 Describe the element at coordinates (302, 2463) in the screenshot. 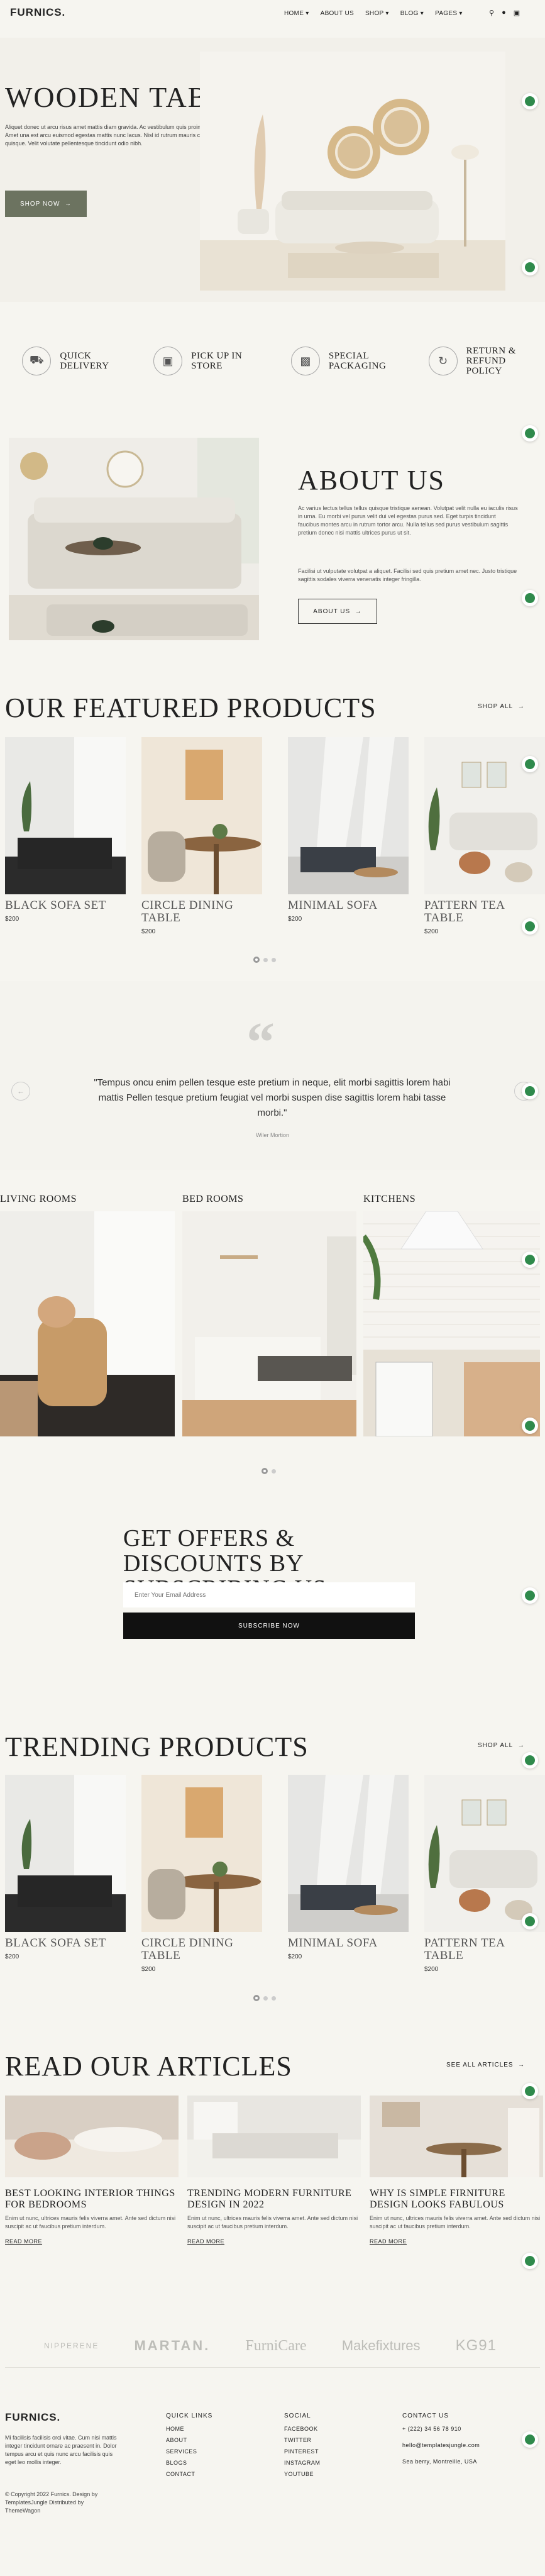

I see `footer-link: INSTAGRAM` at that location.